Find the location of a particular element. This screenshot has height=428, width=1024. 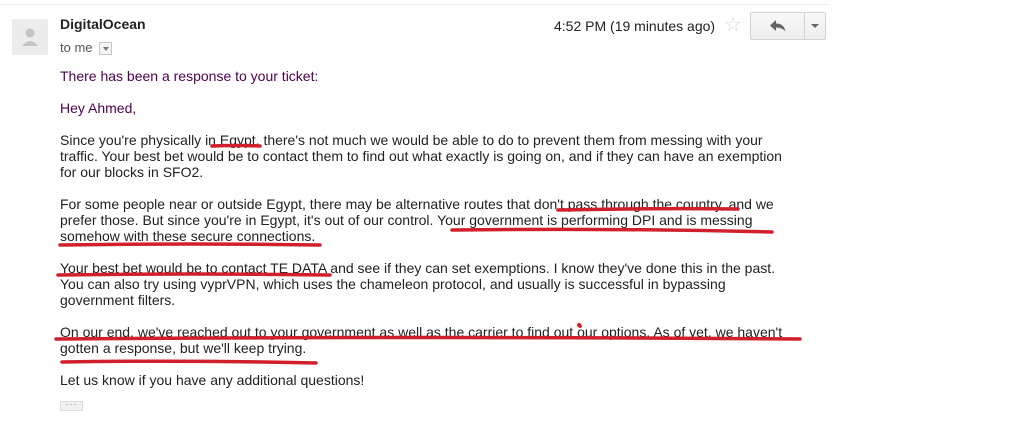

reply-button is located at coordinates (778, 26).